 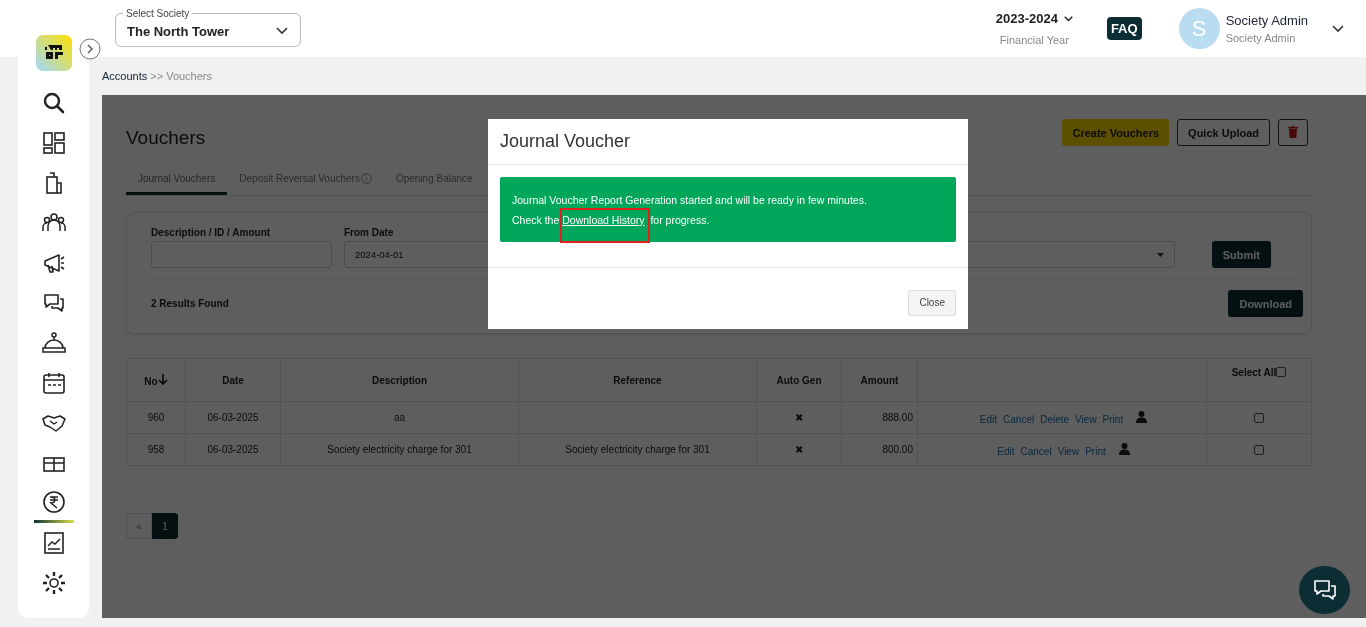 I want to click on trash-icon, so click(x=1293, y=131).